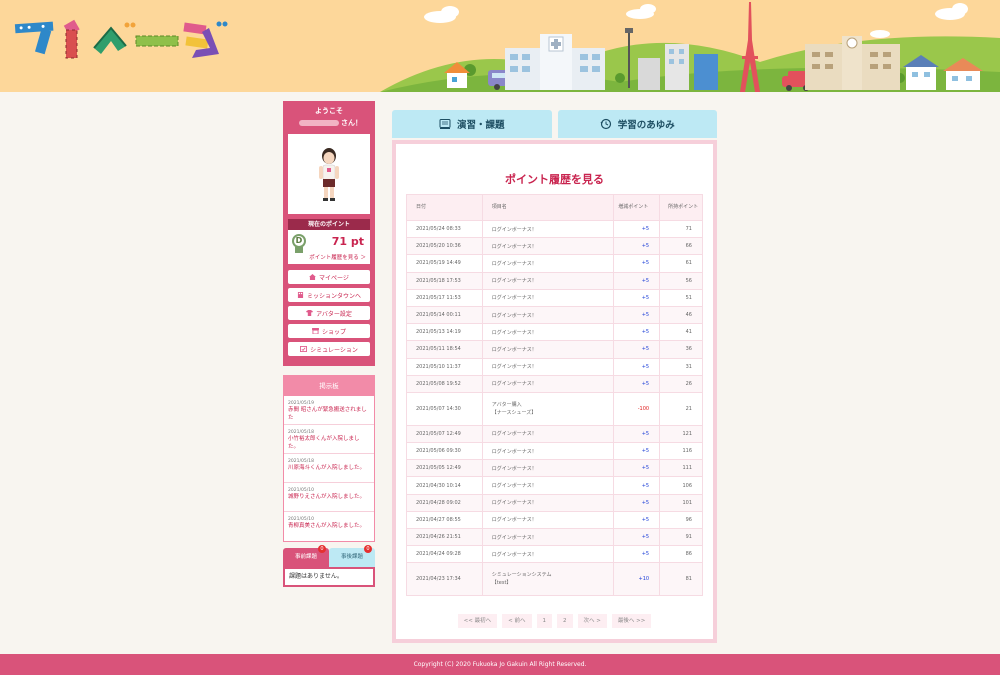 The width and height of the screenshot is (1000, 675). What do you see at coordinates (444, 520) in the screenshot?
I see `cell-date: 2021/04/27 08:55` at bounding box center [444, 520].